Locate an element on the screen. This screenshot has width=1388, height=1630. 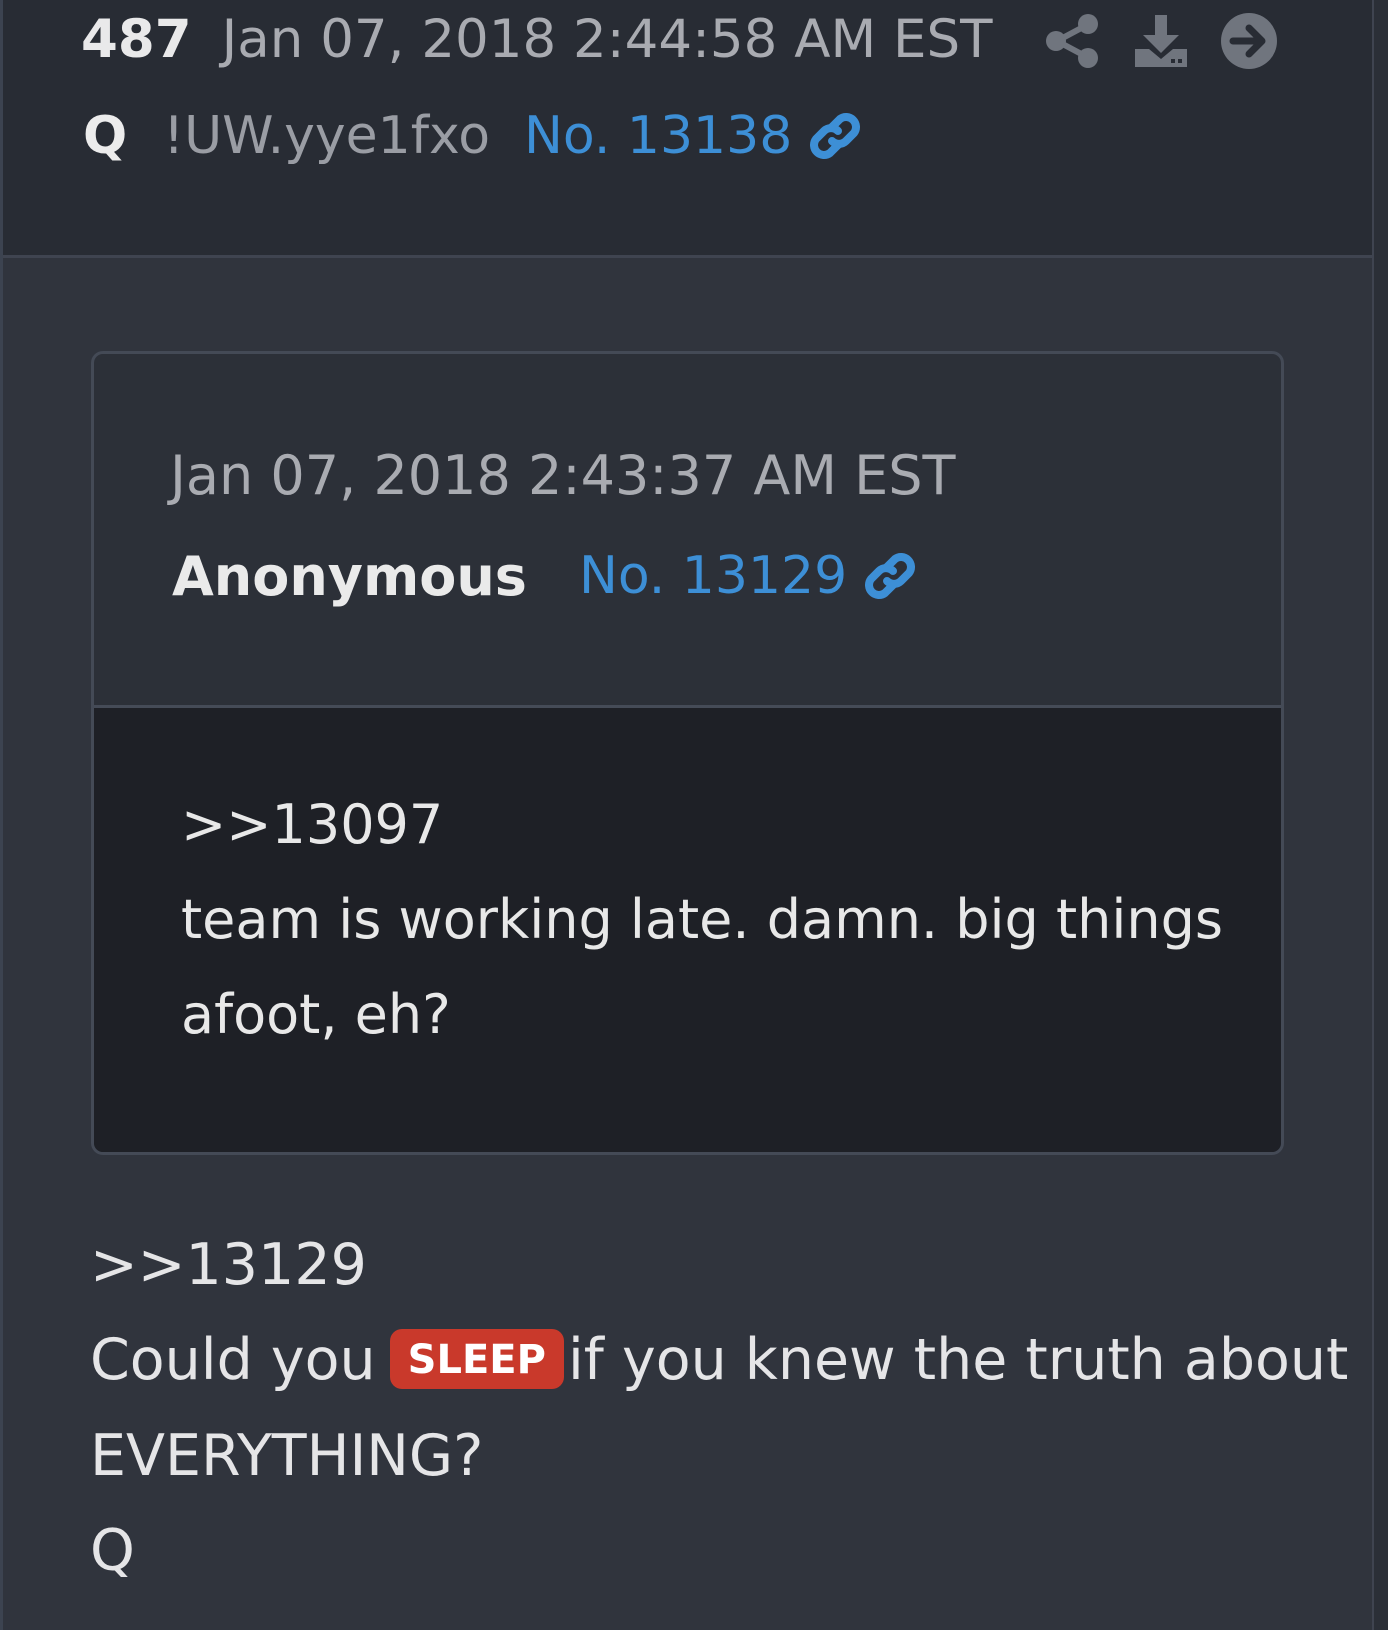
quoted-text-line: team is working late. damn. big things is located at coordinates (702, 919).